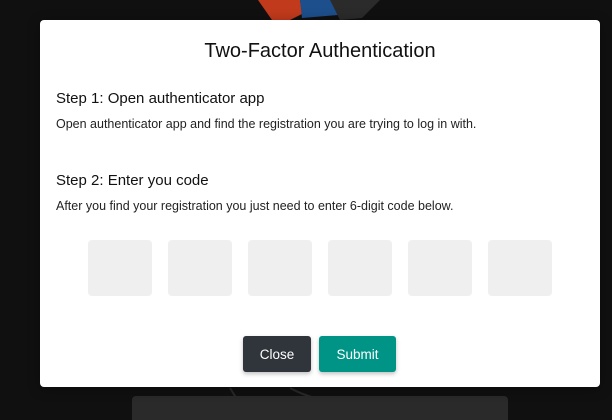 The width and height of the screenshot is (612, 420). I want to click on code-input-row, so click(320, 268).